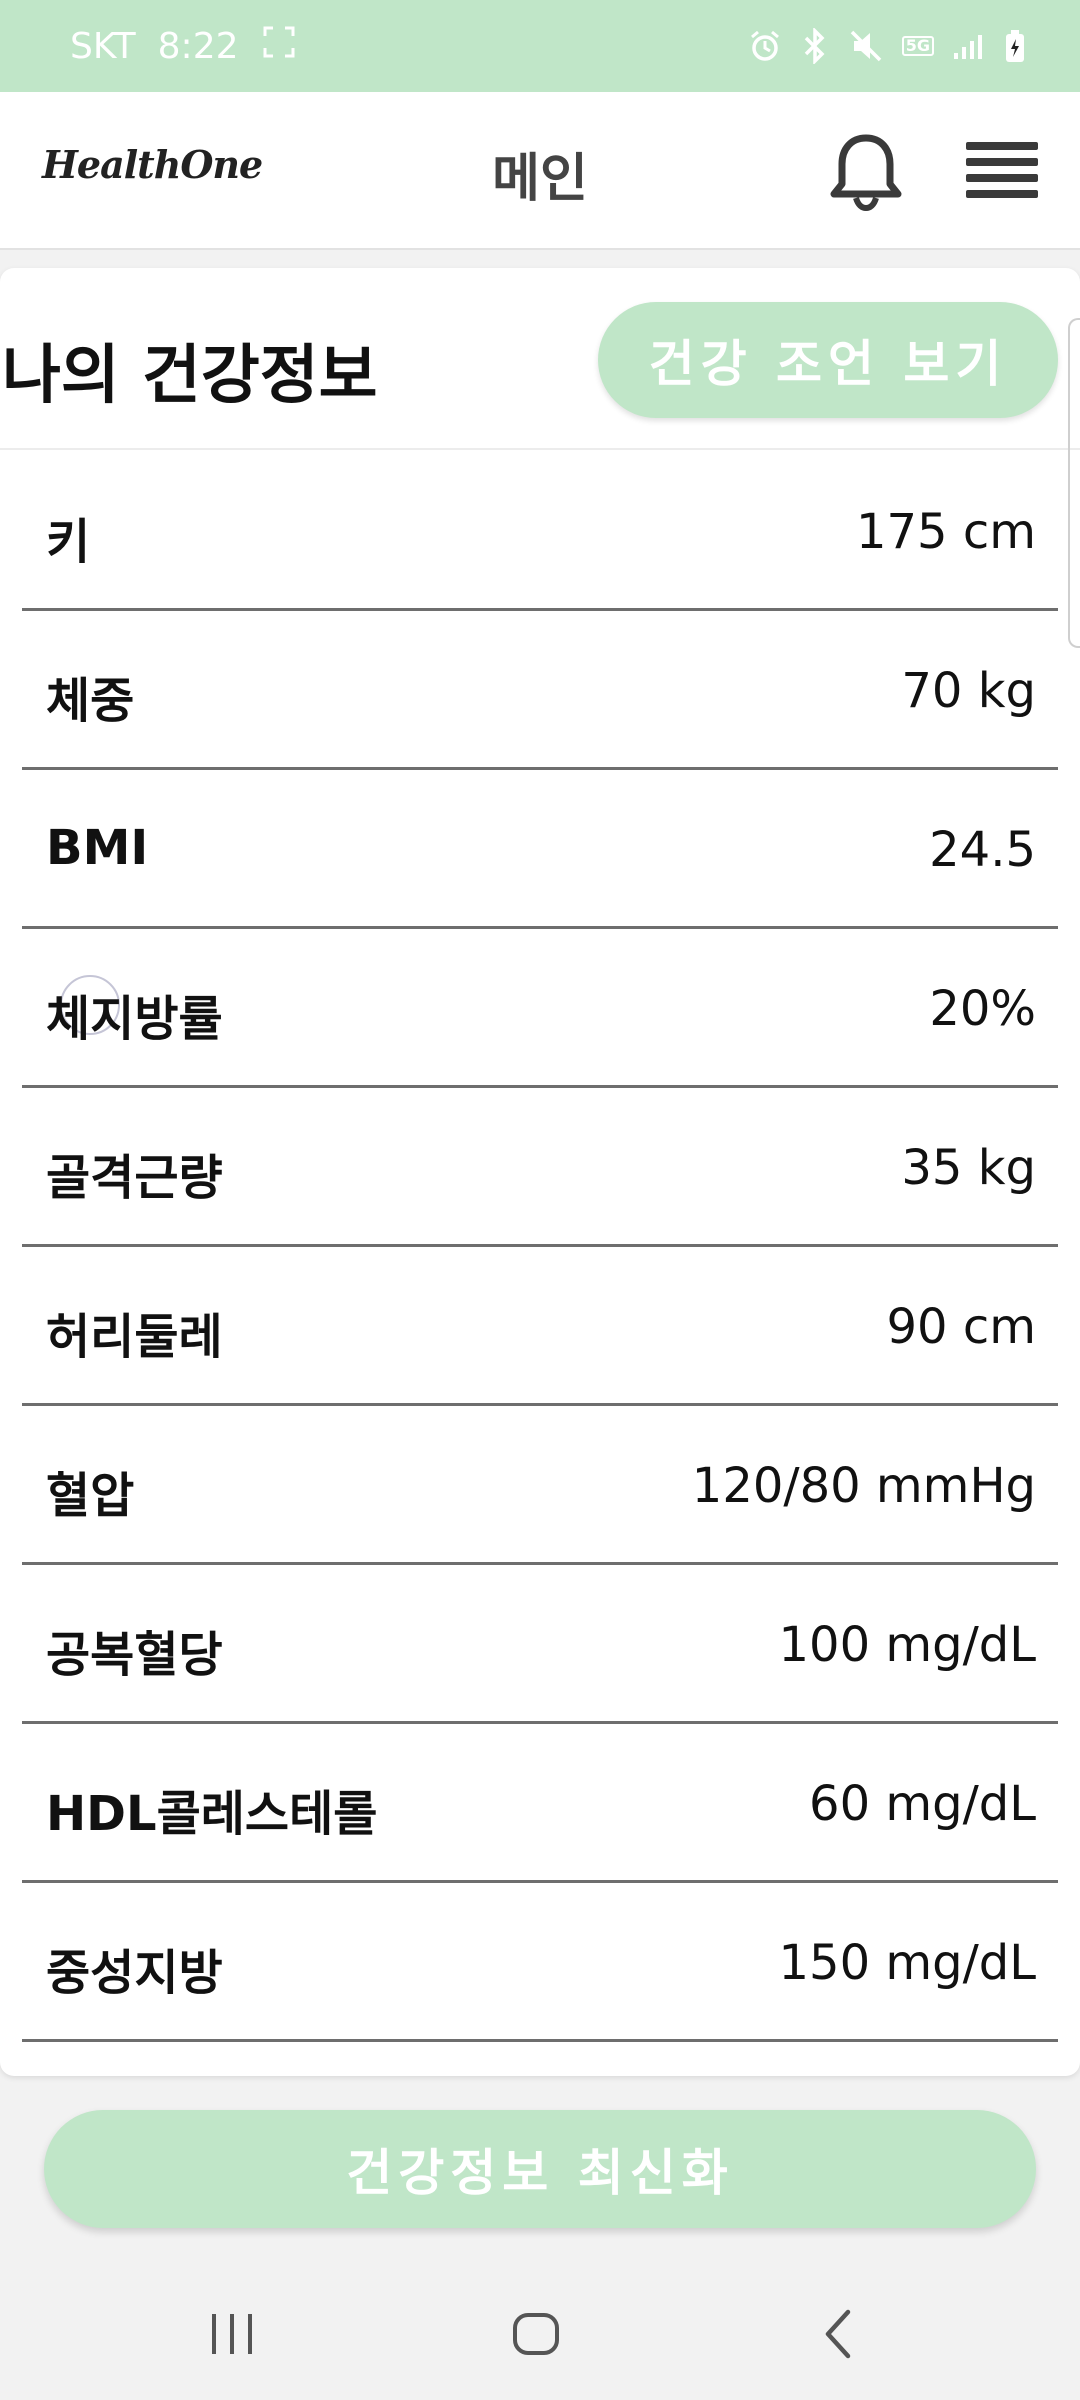 This screenshot has height=2400, width=1080. Describe the element at coordinates (922, 1804) in the screenshot. I see `info-value: 60 mg/dL` at that location.